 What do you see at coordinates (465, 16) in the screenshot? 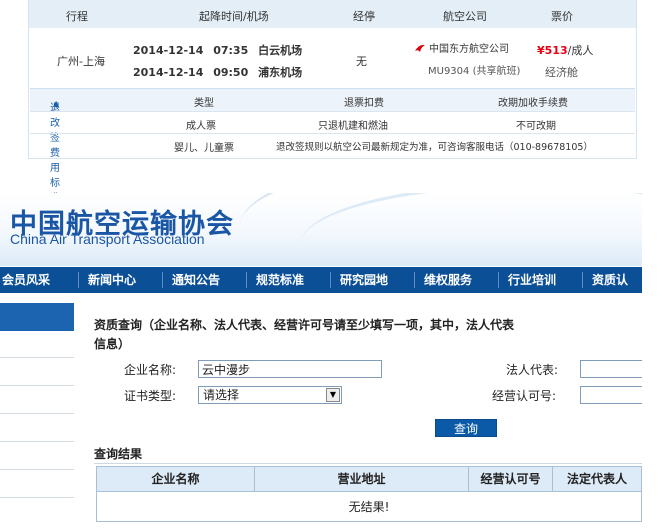
I see `col-airline-header: 航空公司` at bounding box center [465, 16].